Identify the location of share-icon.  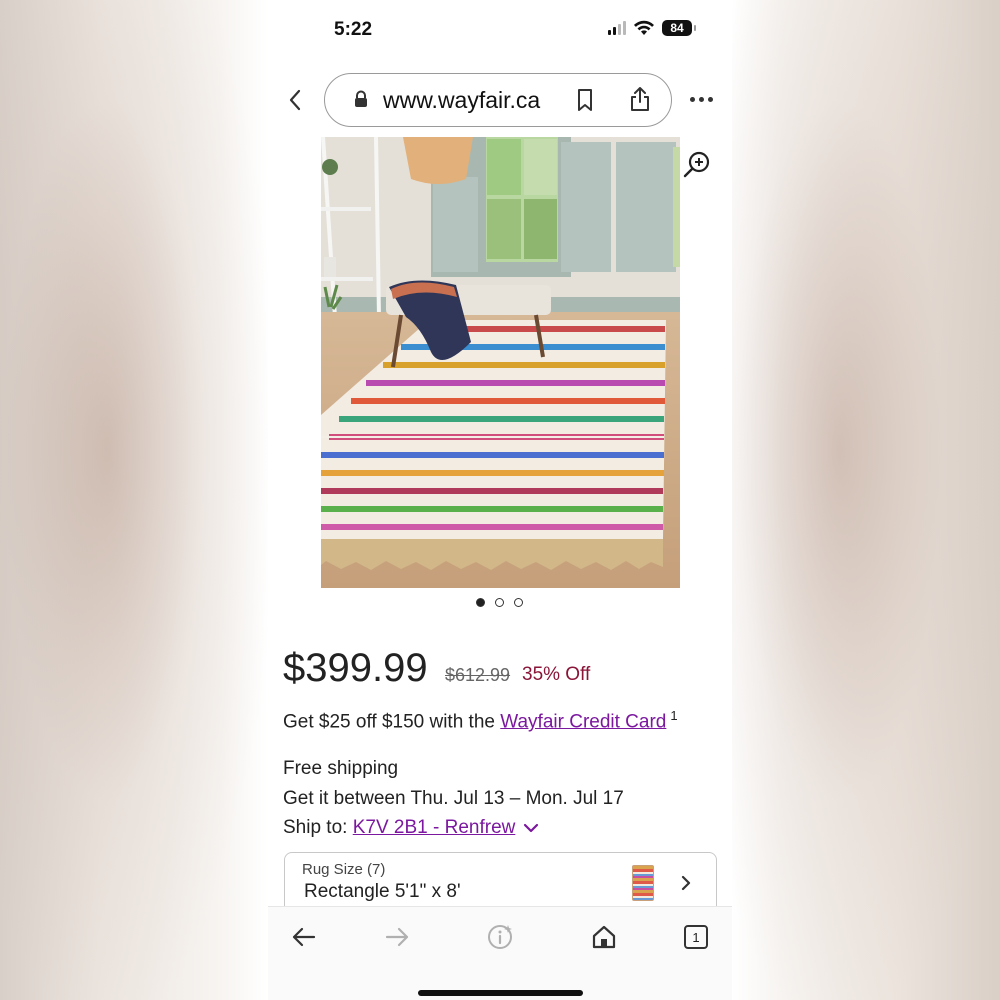
(640, 99).